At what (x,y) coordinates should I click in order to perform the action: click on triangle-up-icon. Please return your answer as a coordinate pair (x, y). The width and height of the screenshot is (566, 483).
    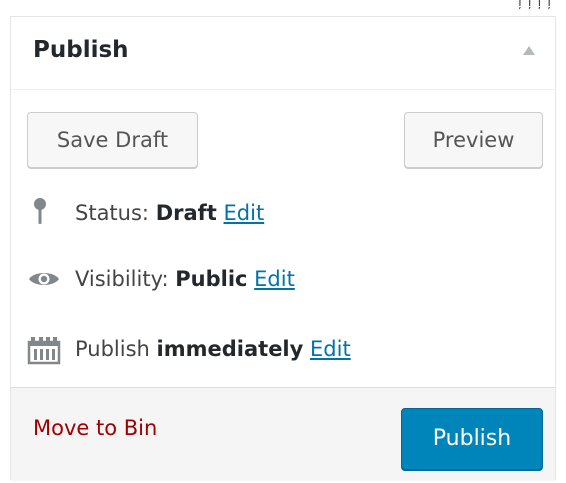
    Looking at the image, I should click on (529, 50).